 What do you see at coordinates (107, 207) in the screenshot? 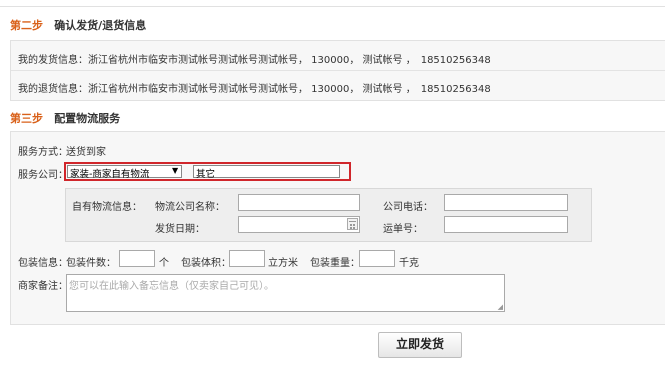
I see `own-logistics-label: 自有物流信息：` at bounding box center [107, 207].